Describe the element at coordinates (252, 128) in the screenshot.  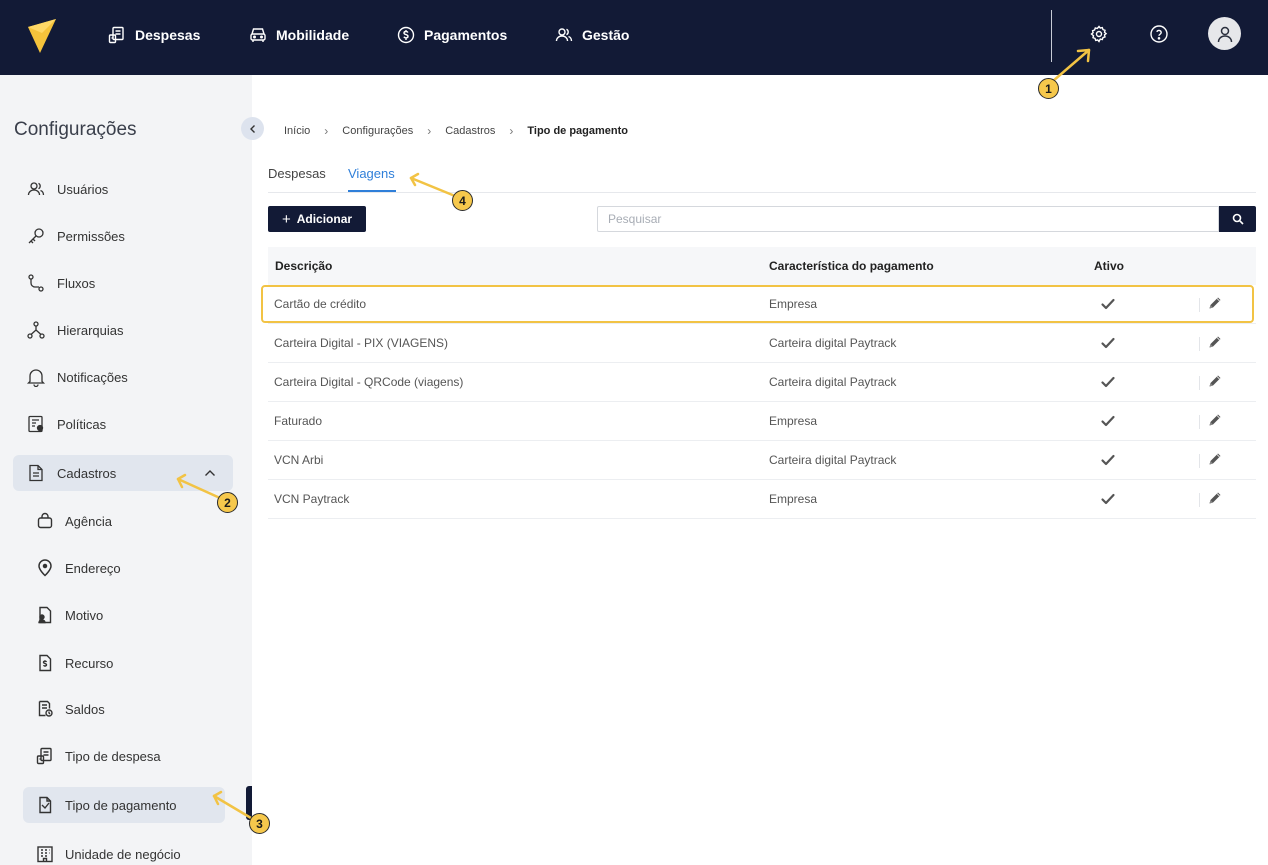
I see `sidebar-collapse-button` at that location.